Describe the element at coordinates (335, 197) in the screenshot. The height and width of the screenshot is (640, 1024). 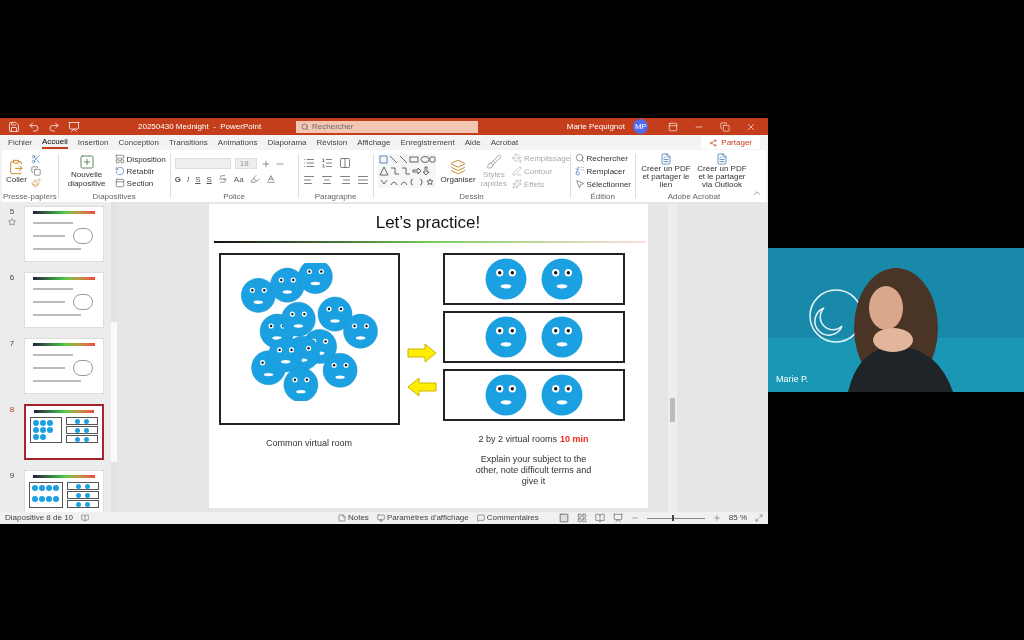
I see `group-label: Paragraphe` at that location.